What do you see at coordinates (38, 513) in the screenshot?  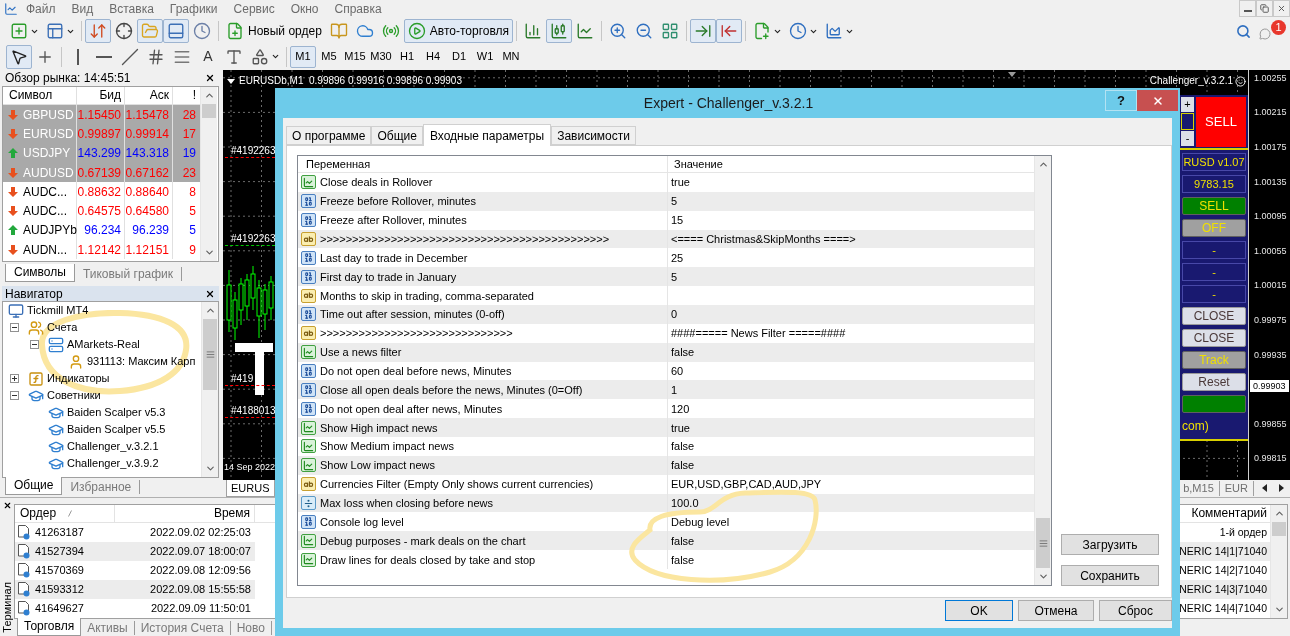 I see `column-header: Ордер` at bounding box center [38, 513].